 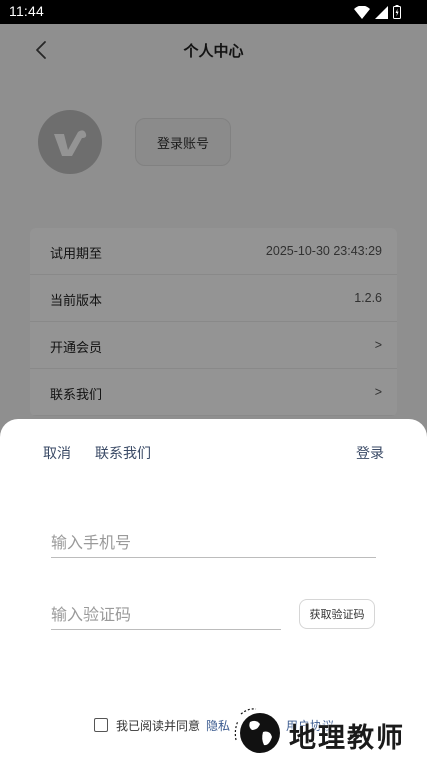 What do you see at coordinates (370, 453) in the screenshot?
I see `login-button: 登录` at bounding box center [370, 453].